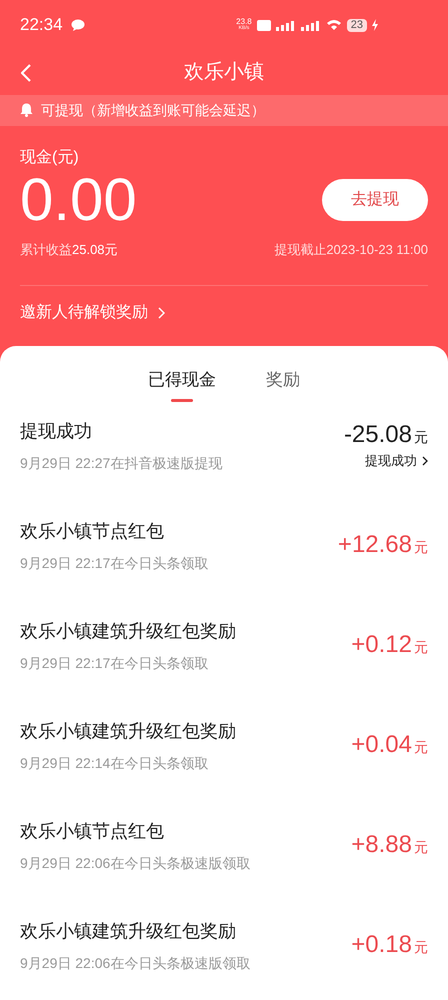 This screenshot has height=1000, width=448. What do you see at coordinates (26, 73) in the screenshot?
I see `back-button` at bounding box center [26, 73].